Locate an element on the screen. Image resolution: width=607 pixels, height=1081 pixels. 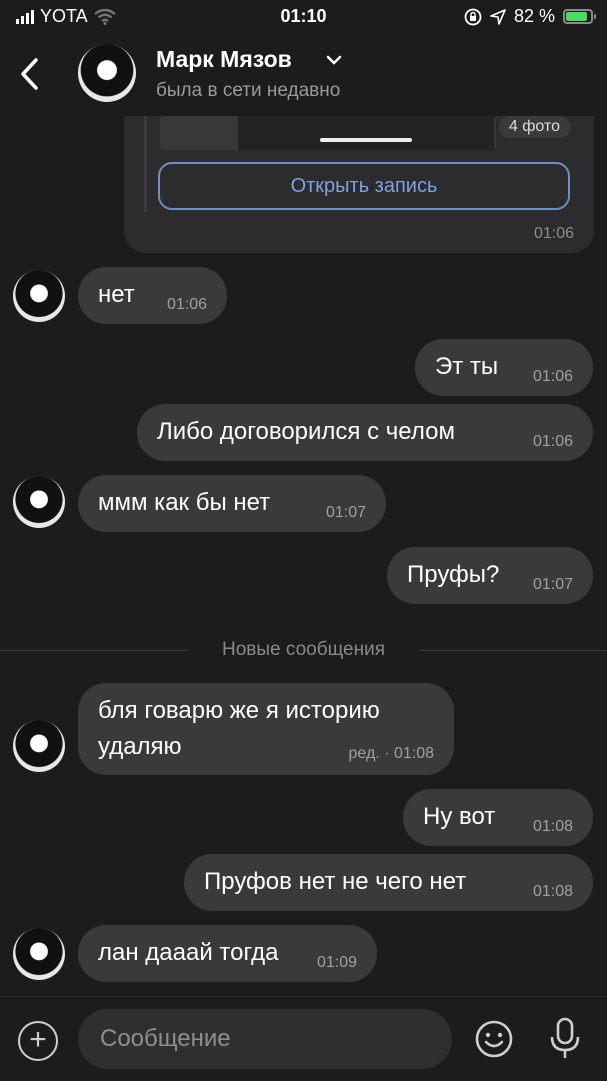
status-bar: YOTA 01:10 82 % is located at coordinates (303, 17).